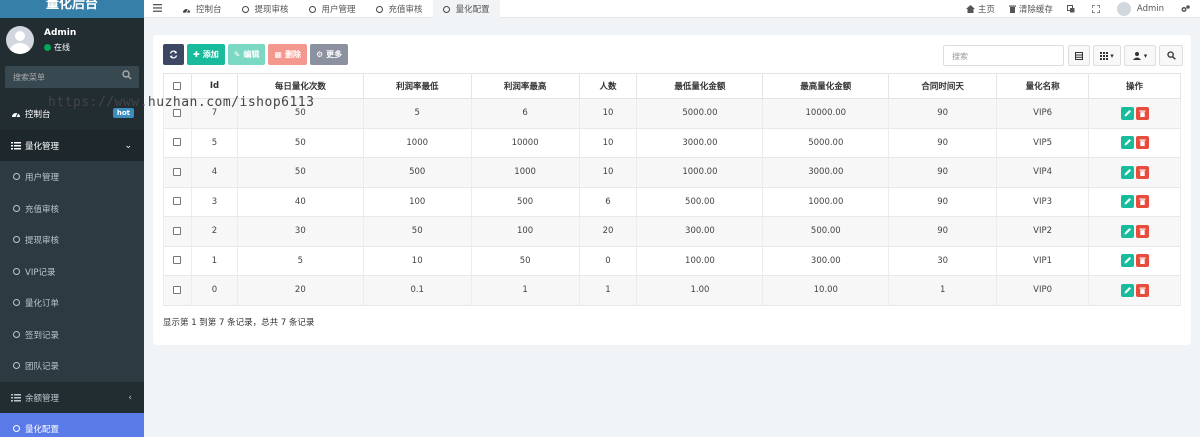 Image resolution: width=1200 pixels, height=437 pixels. Describe the element at coordinates (1107, 55) in the screenshot. I see `columns-button: ▾` at that location.